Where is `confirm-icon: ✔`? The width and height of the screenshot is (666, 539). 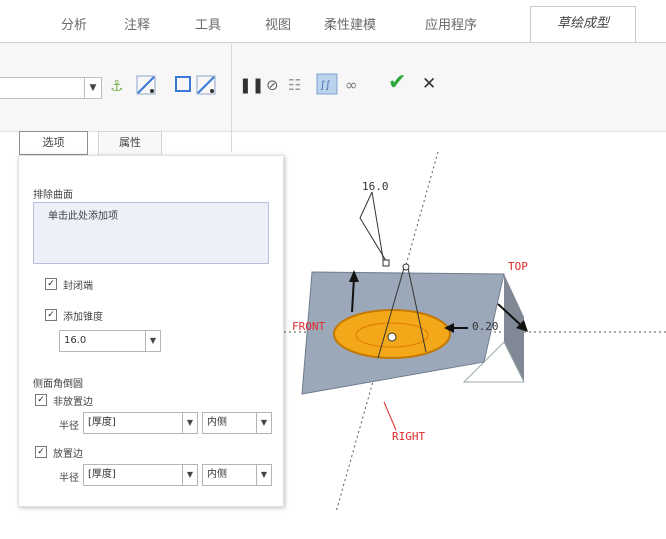 confirm-icon: ✔ is located at coordinates (397, 82).